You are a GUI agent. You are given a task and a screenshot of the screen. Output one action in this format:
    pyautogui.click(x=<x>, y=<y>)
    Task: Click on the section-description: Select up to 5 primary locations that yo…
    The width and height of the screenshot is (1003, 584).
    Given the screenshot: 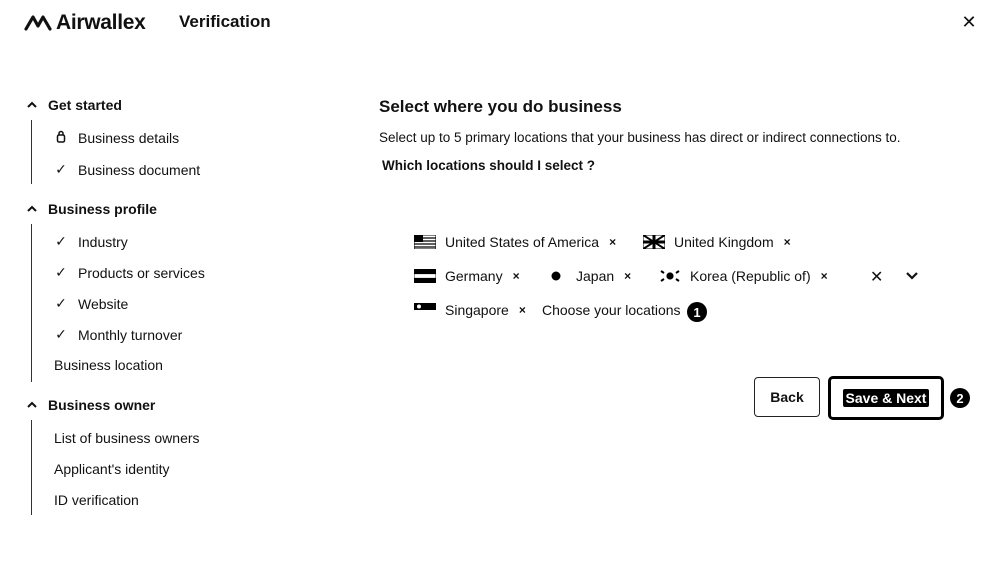 What is the action you would take?
    pyautogui.click(x=640, y=137)
    